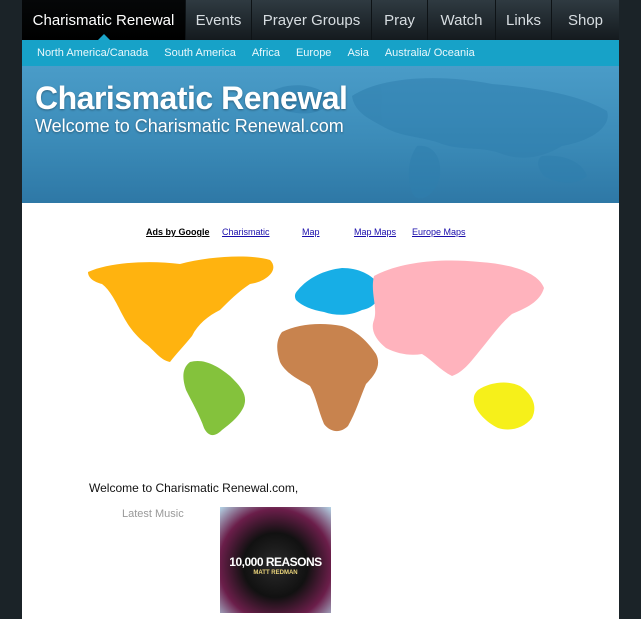 The height and width of the screenshot is (619, 641). Describe the element at coordinates (178, 232) in the screenshot. I see `ads-by-google-label: Ads by Google` at that location.